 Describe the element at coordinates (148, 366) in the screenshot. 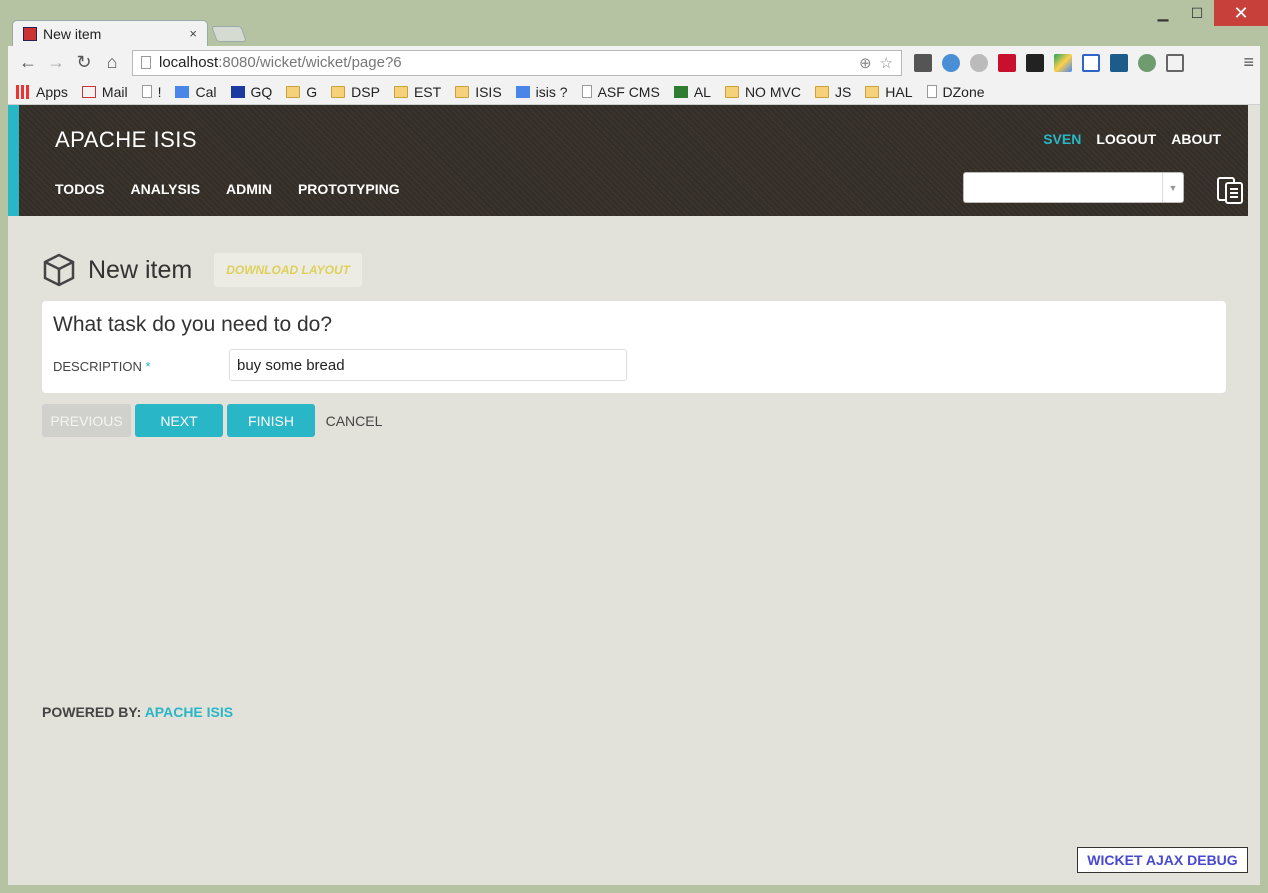

I see `required-marker: *` at that location.